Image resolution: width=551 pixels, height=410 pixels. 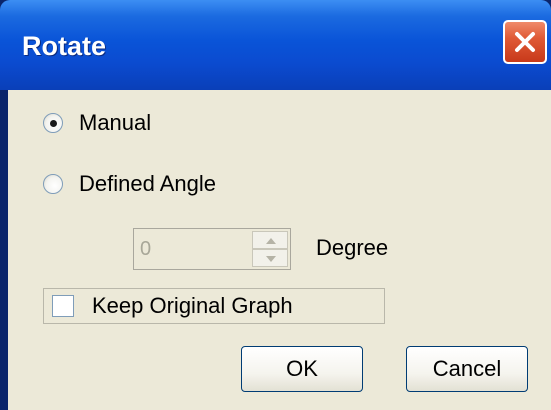 I want to click on spinner-buttons, so click(x=270, y=249).